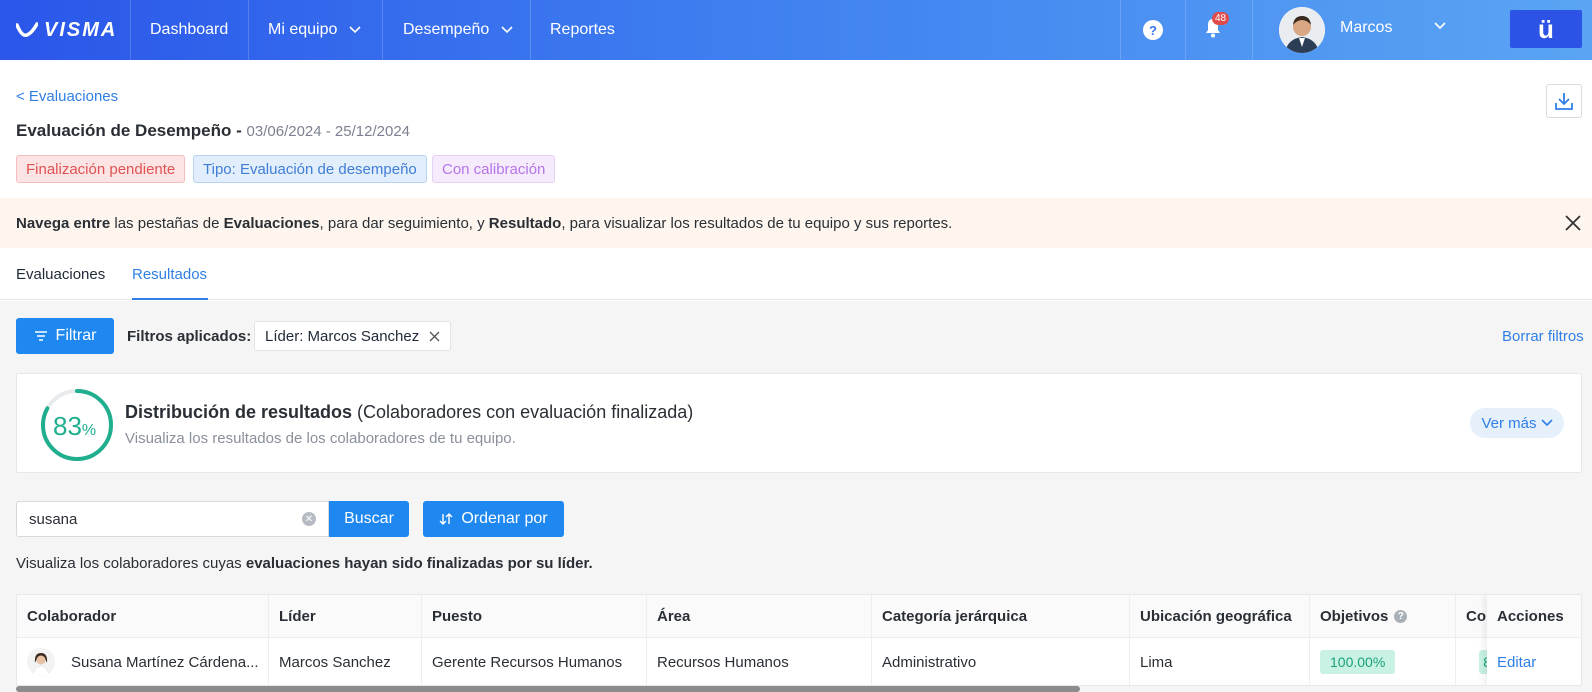  I want to click on notification-badge: 48, so click(1221, 18).